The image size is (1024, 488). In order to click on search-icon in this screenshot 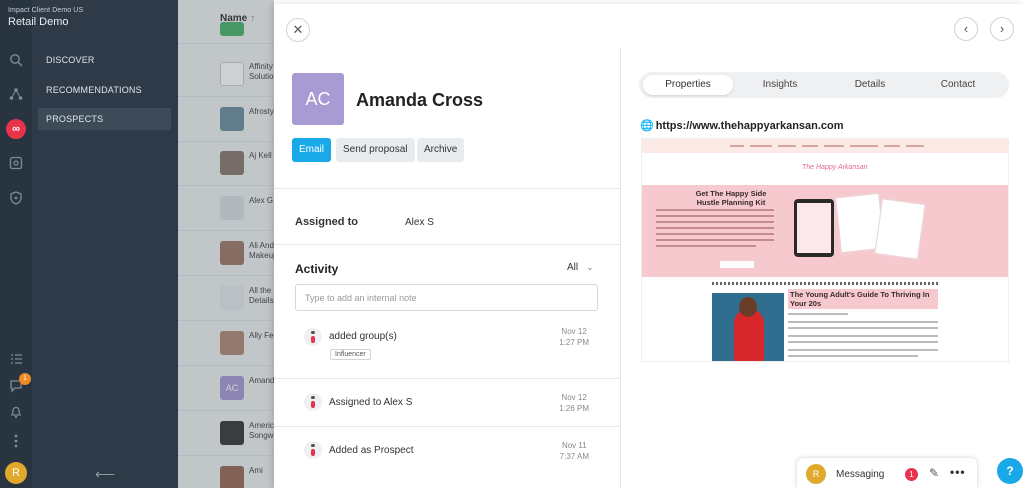, I will do `click(16, 61)`.